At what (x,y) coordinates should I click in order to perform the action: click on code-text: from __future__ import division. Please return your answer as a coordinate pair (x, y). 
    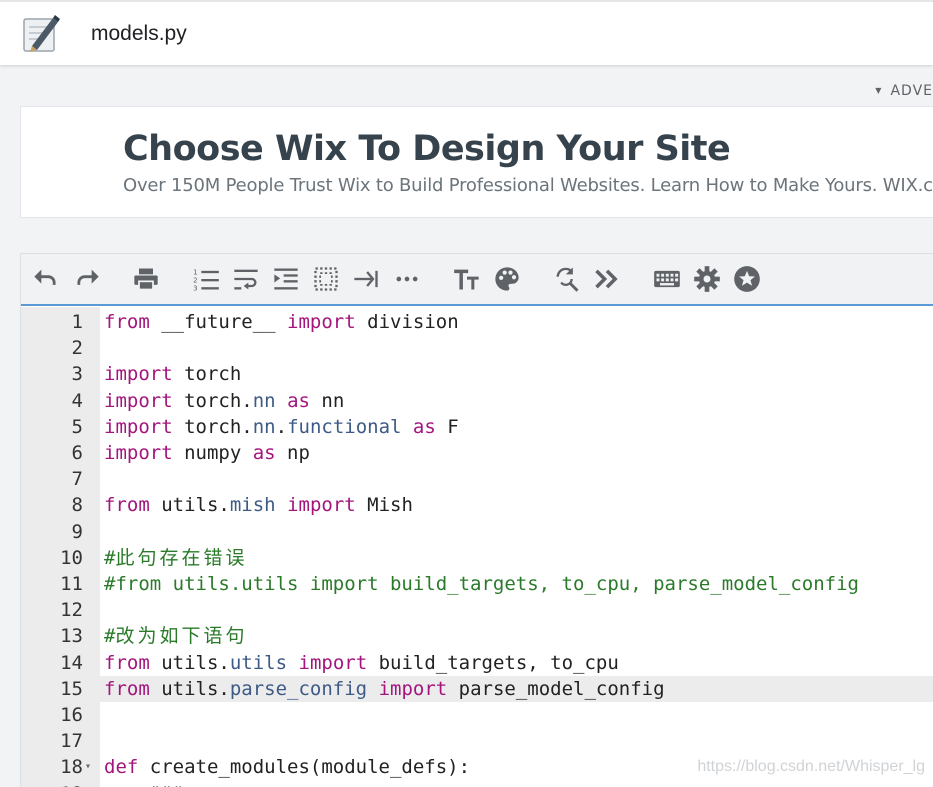
    Looking at the image, I should click on (281, 322).